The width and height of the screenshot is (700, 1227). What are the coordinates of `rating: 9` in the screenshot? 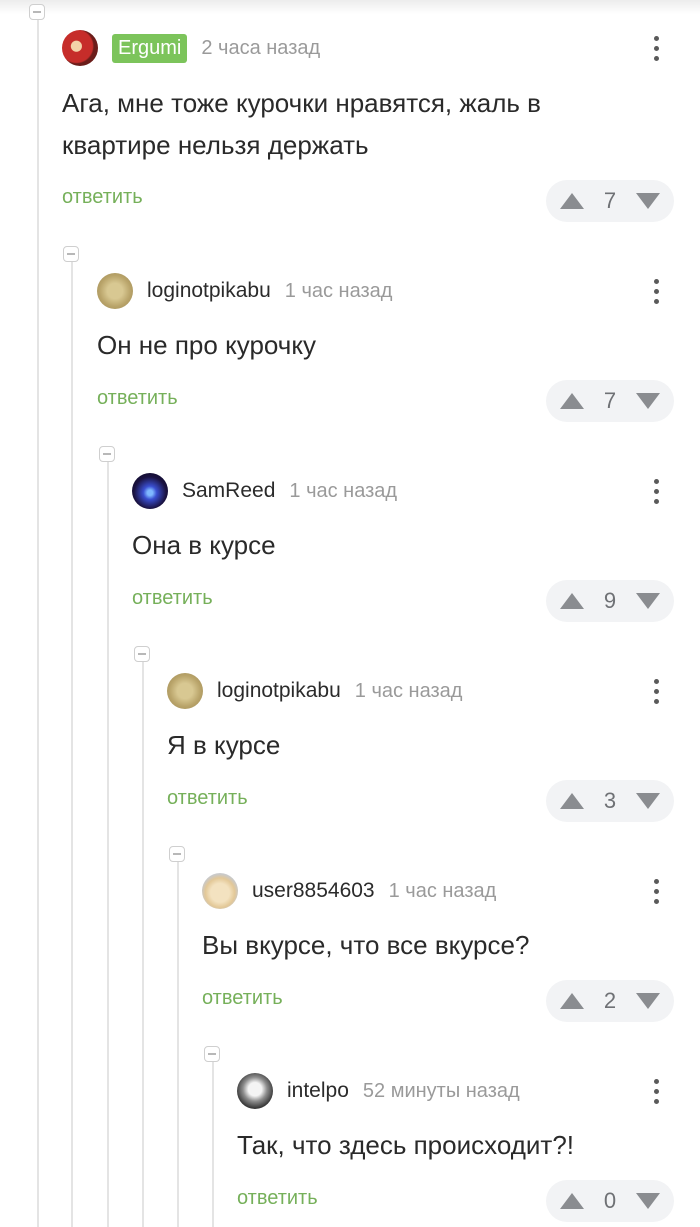 It's located at (610, 600).